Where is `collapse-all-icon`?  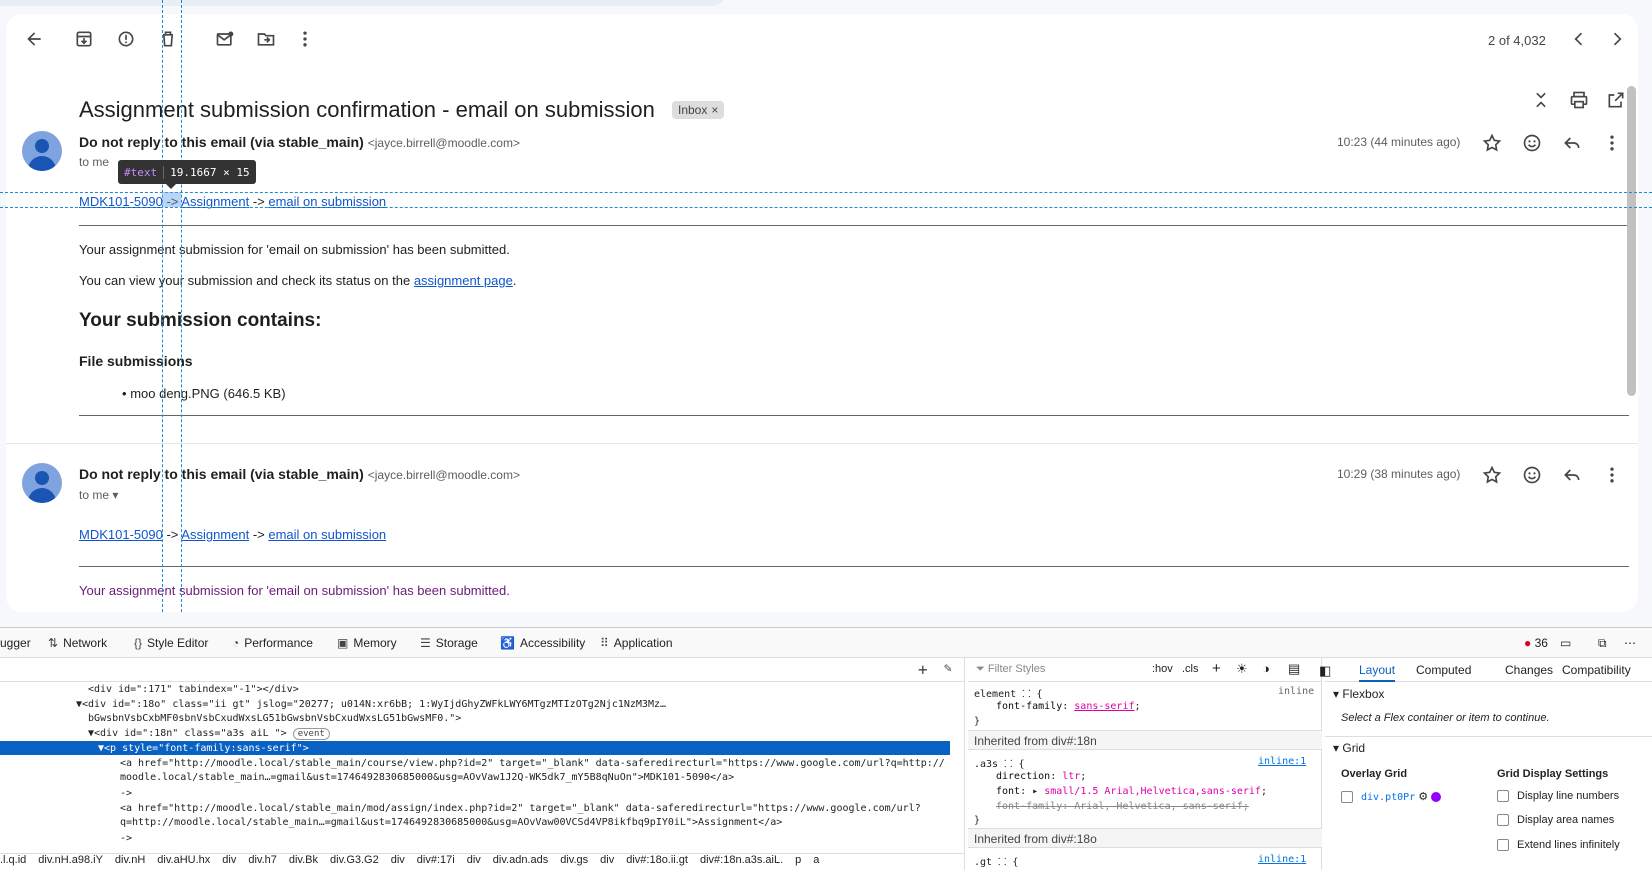 collapse-all-icon is located at coordinates (1541, 100).